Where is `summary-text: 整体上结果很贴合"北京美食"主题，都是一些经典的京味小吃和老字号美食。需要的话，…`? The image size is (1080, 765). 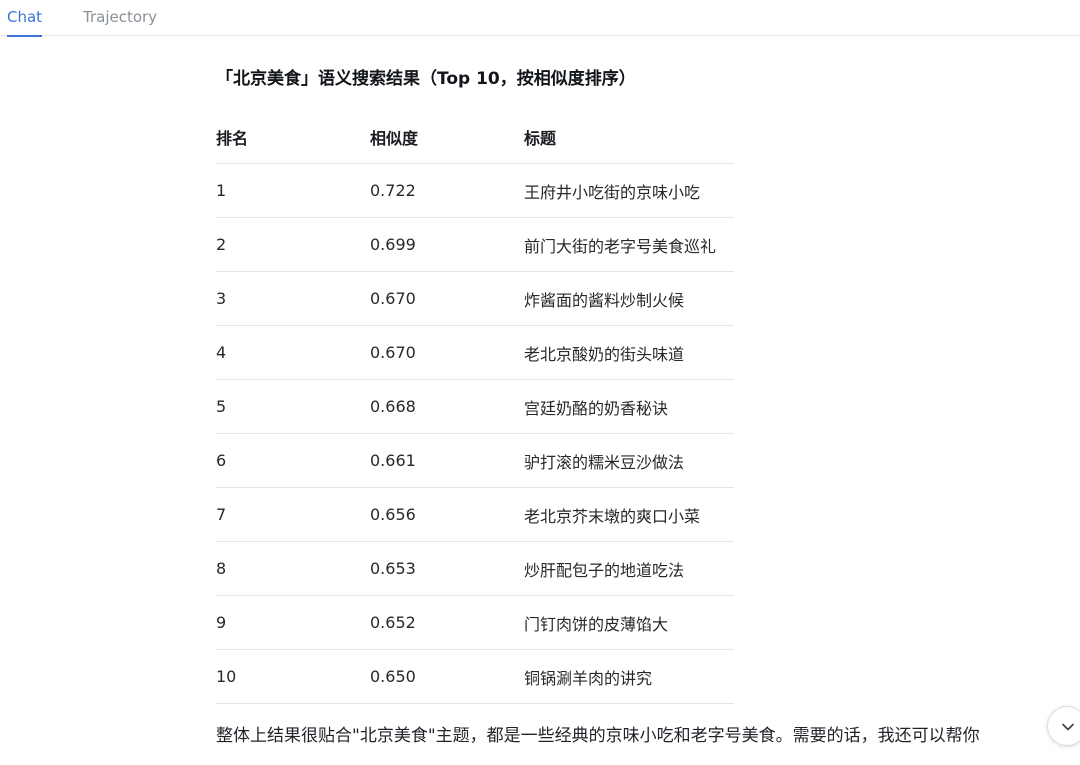
summary-text: 整体上结果很贴合"北京美食"主题，都是一些经典的京味小吃和老字号美食。需要的话，… is located at coordinates (598, 736).